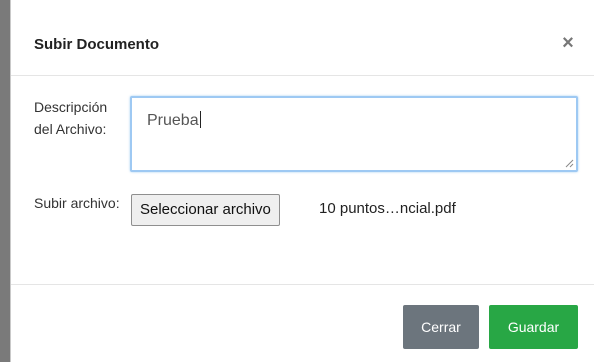 The height and width of the screenshot is (362, 594). Describe the element at coordinates (173, 120) in the screenshot. I see `description-value: Prueba` at that location.